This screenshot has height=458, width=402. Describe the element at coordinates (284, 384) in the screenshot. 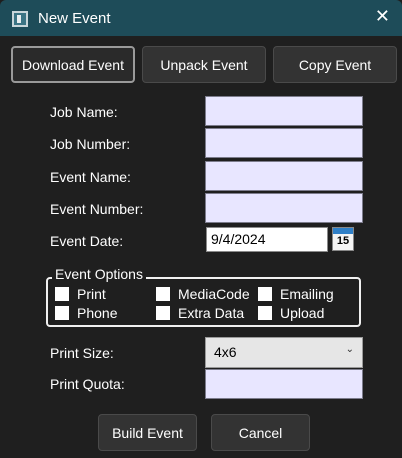

I see `print-quota-field` at that location.